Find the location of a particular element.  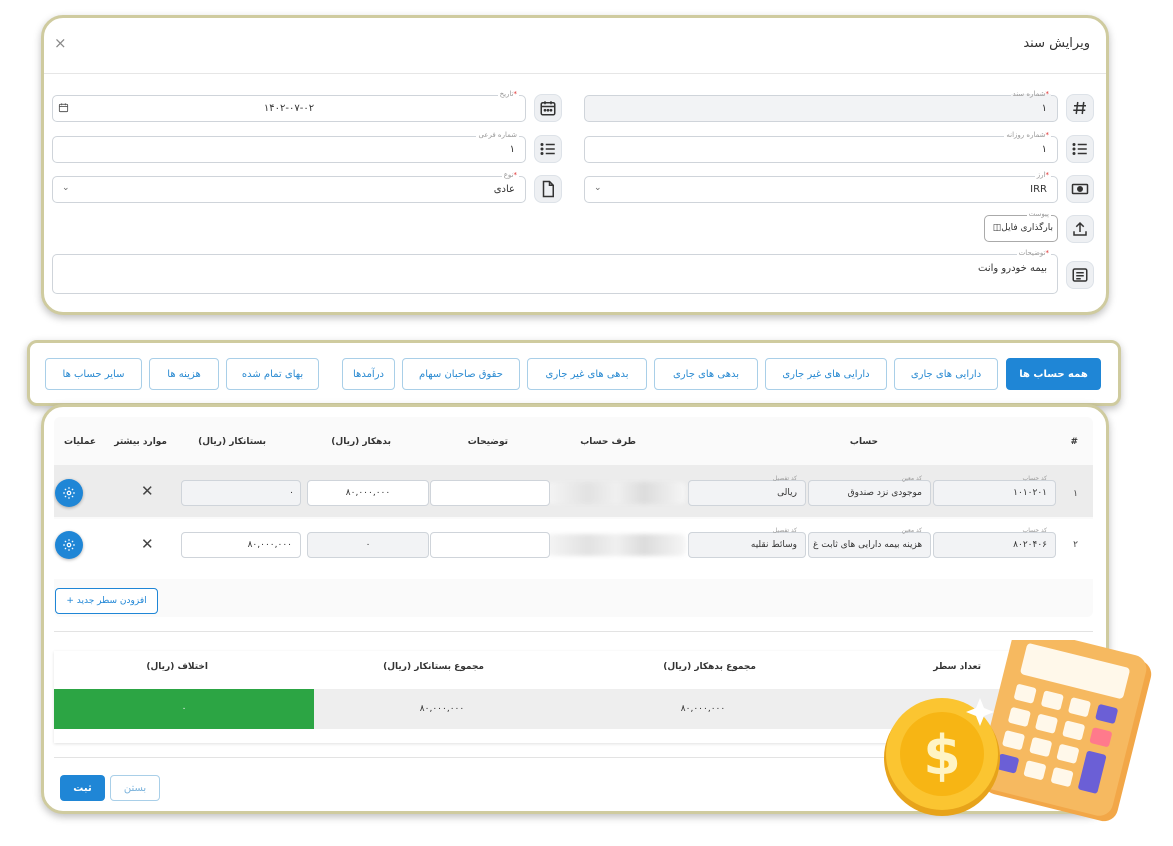

tafsil-value: وسائط نقلیه is located at coordinates (773, 545).